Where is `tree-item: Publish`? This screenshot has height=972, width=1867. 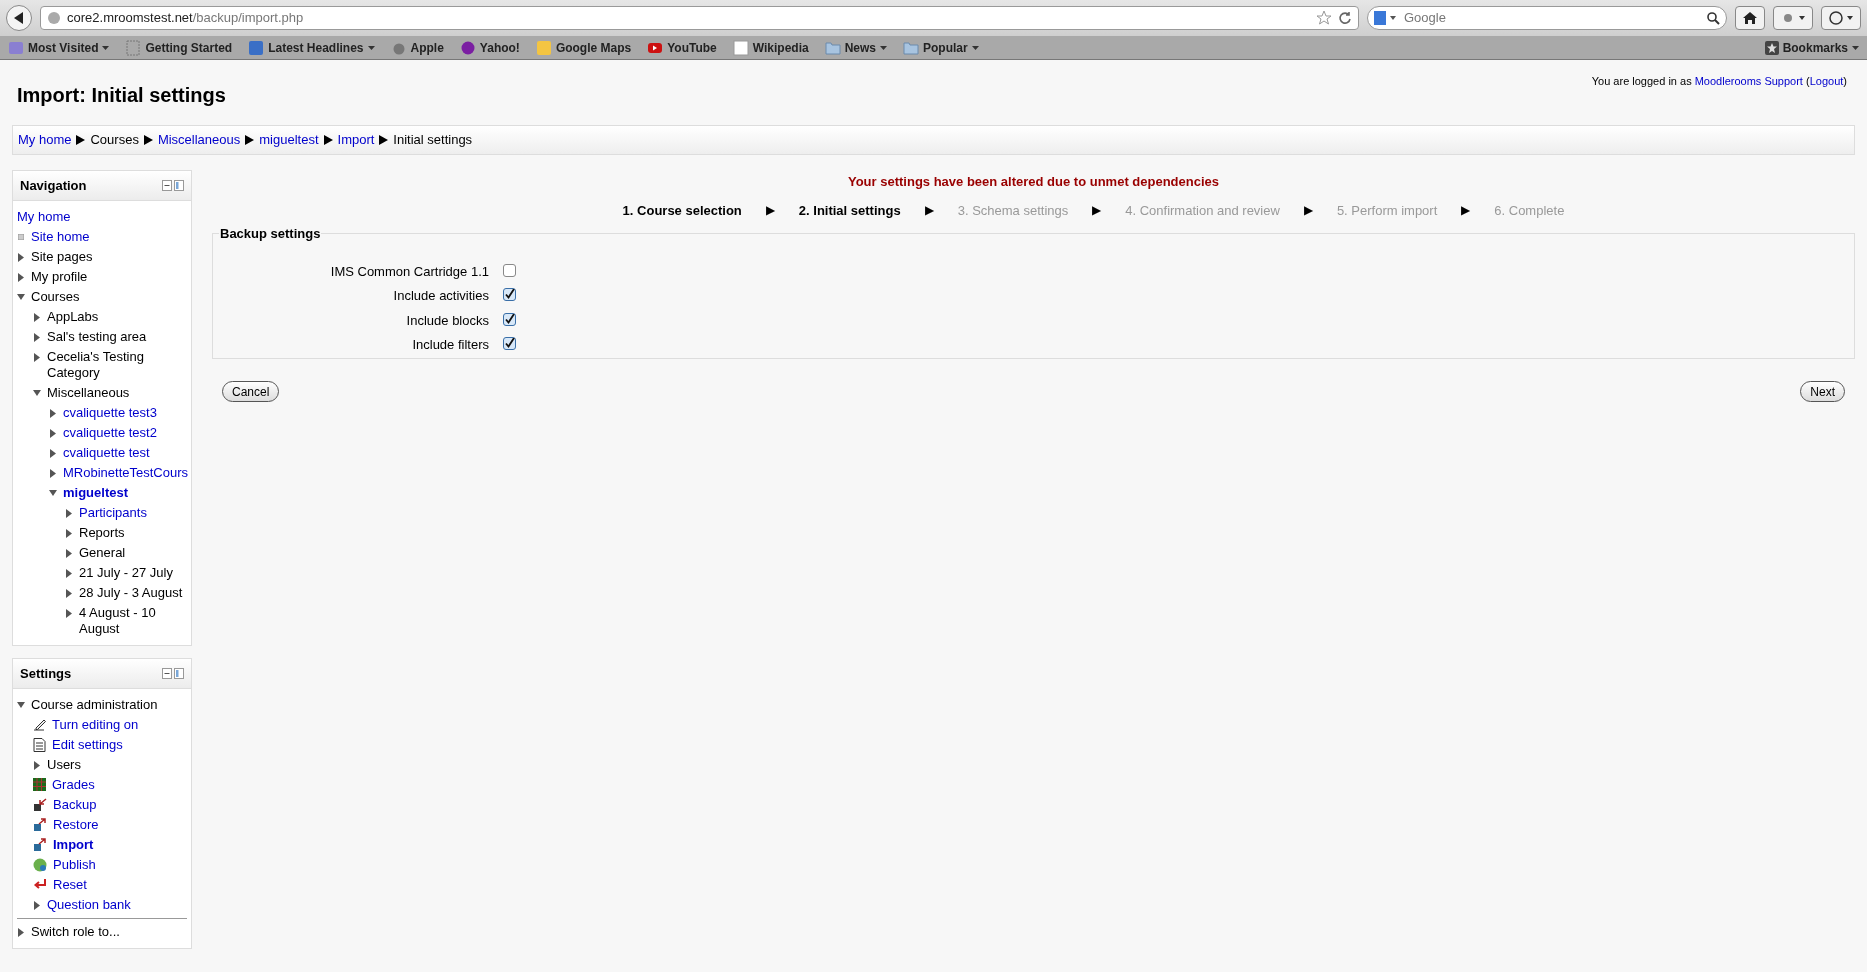
tree-item: Publish is located at coordinates (74, 865).